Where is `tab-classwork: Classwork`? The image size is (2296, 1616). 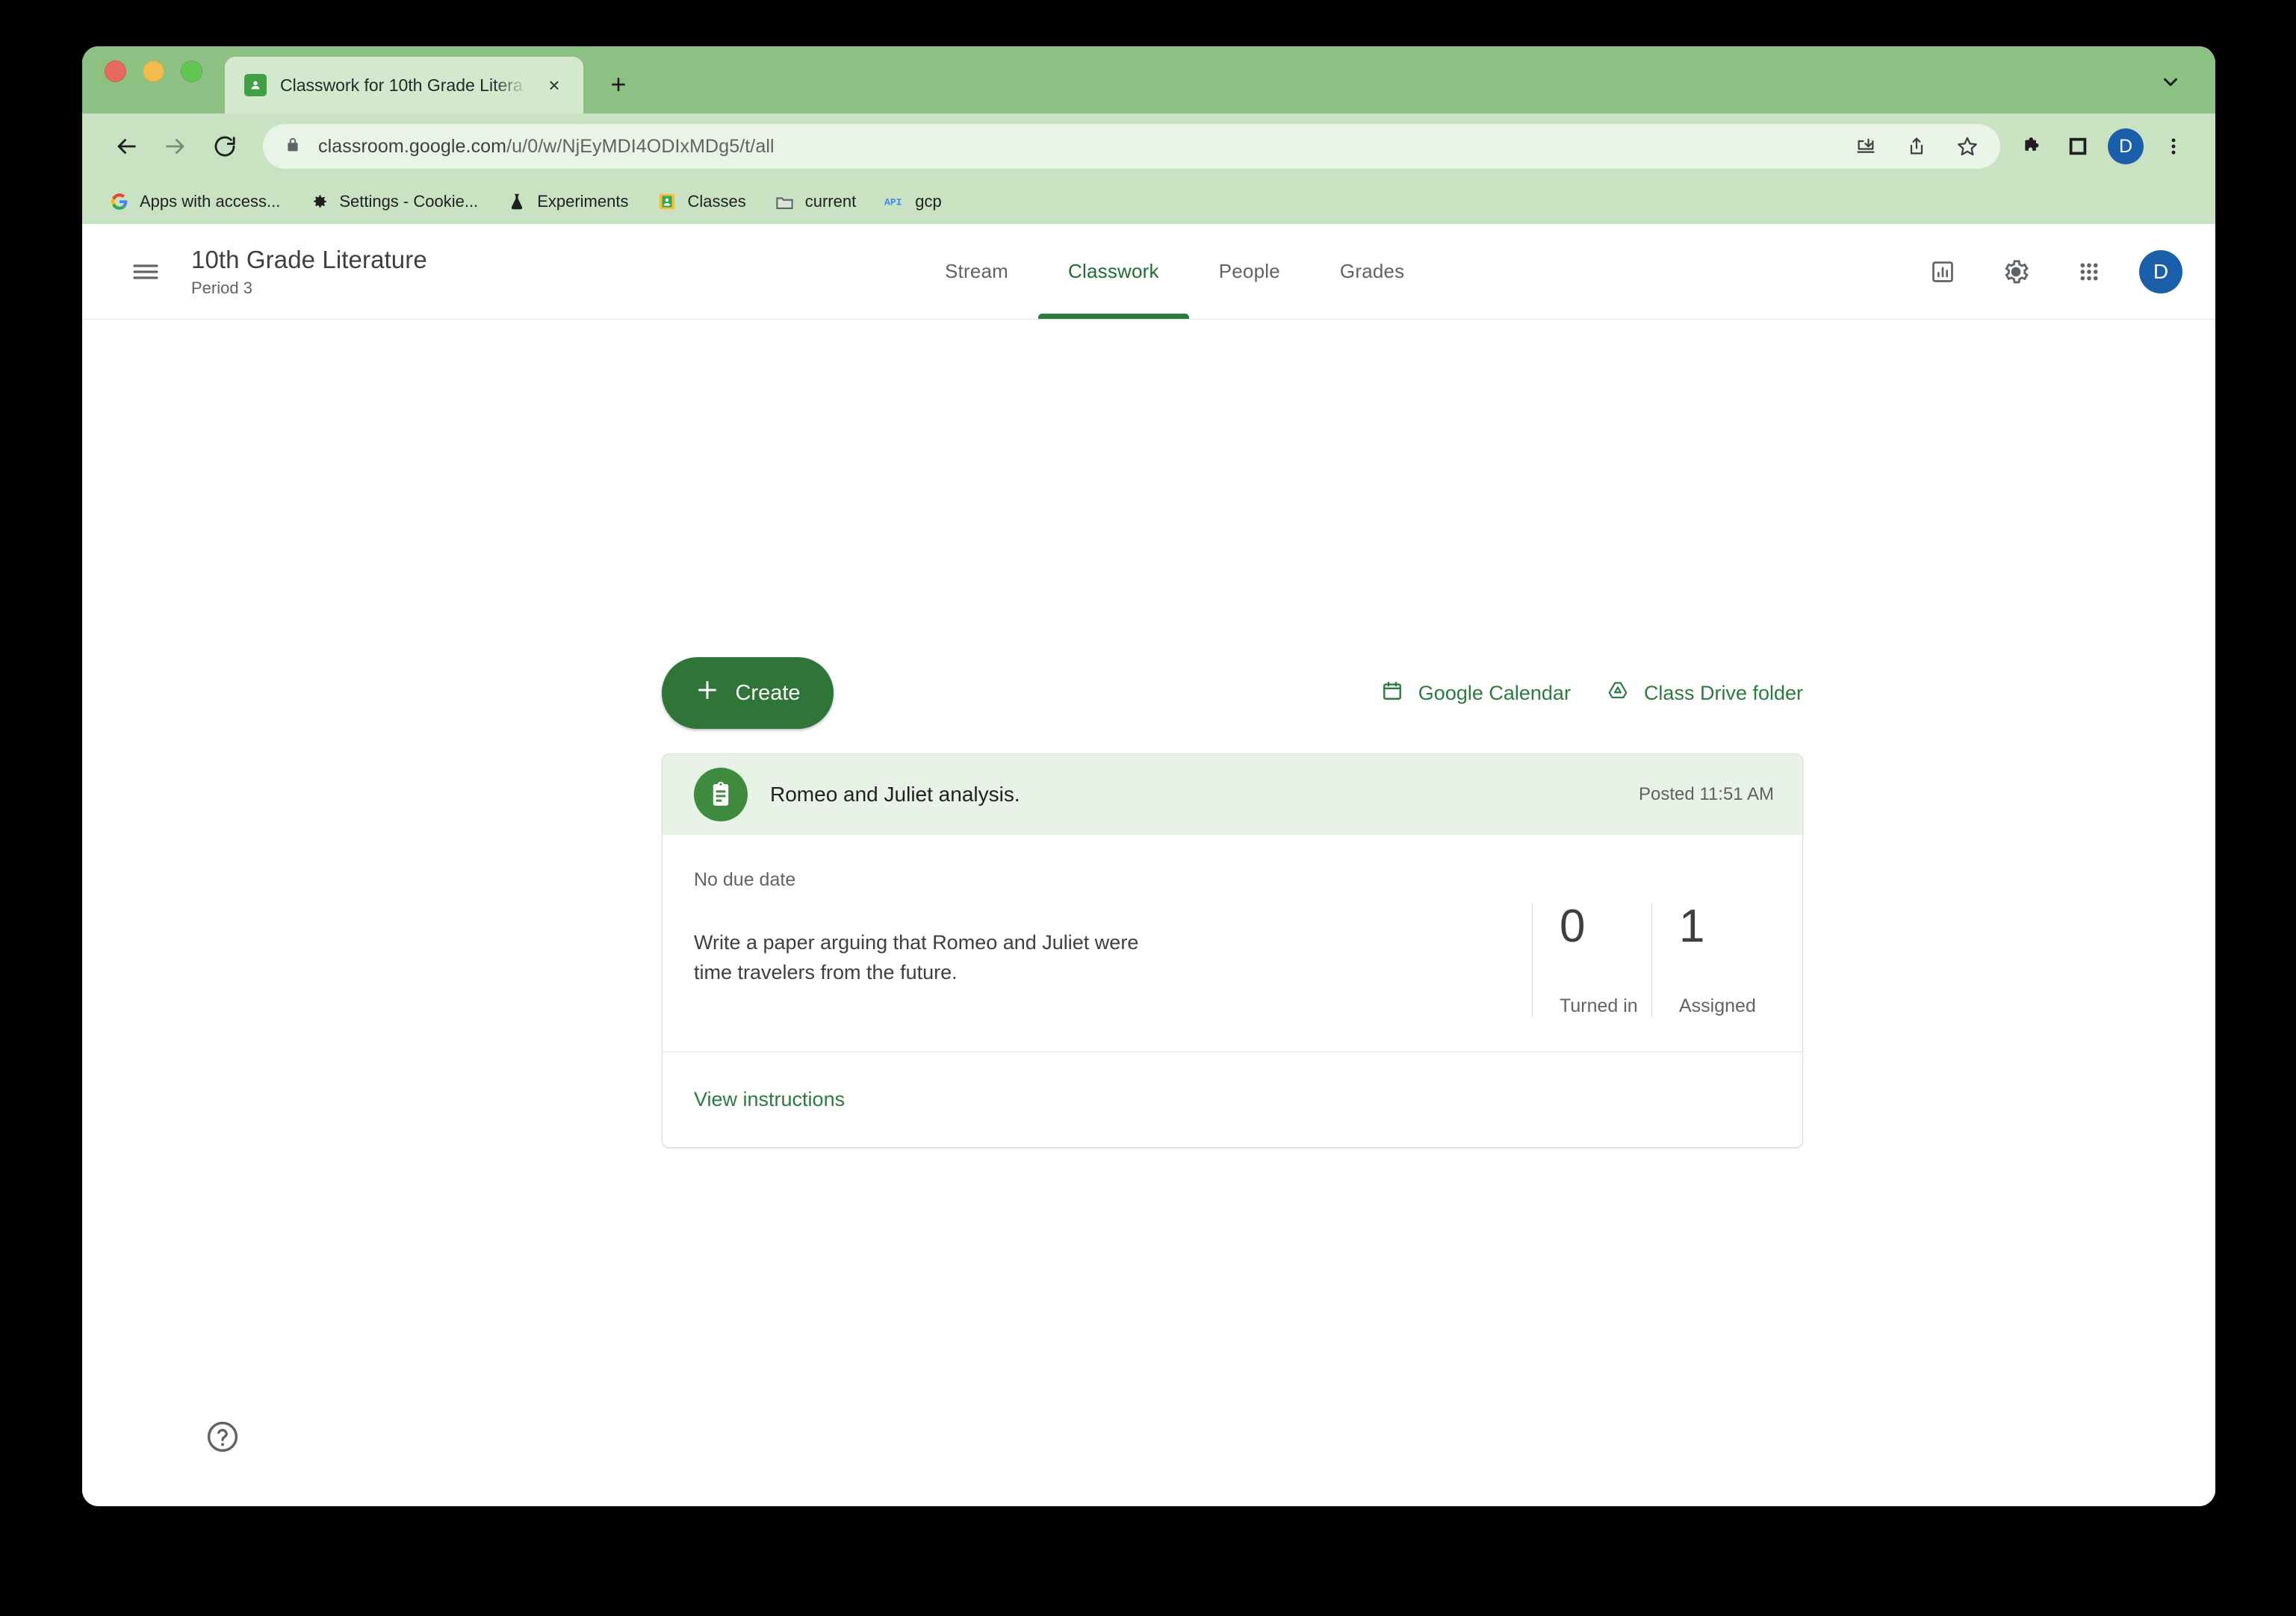
tab-classwork: Classwork is located at coordinates (1114, 272).